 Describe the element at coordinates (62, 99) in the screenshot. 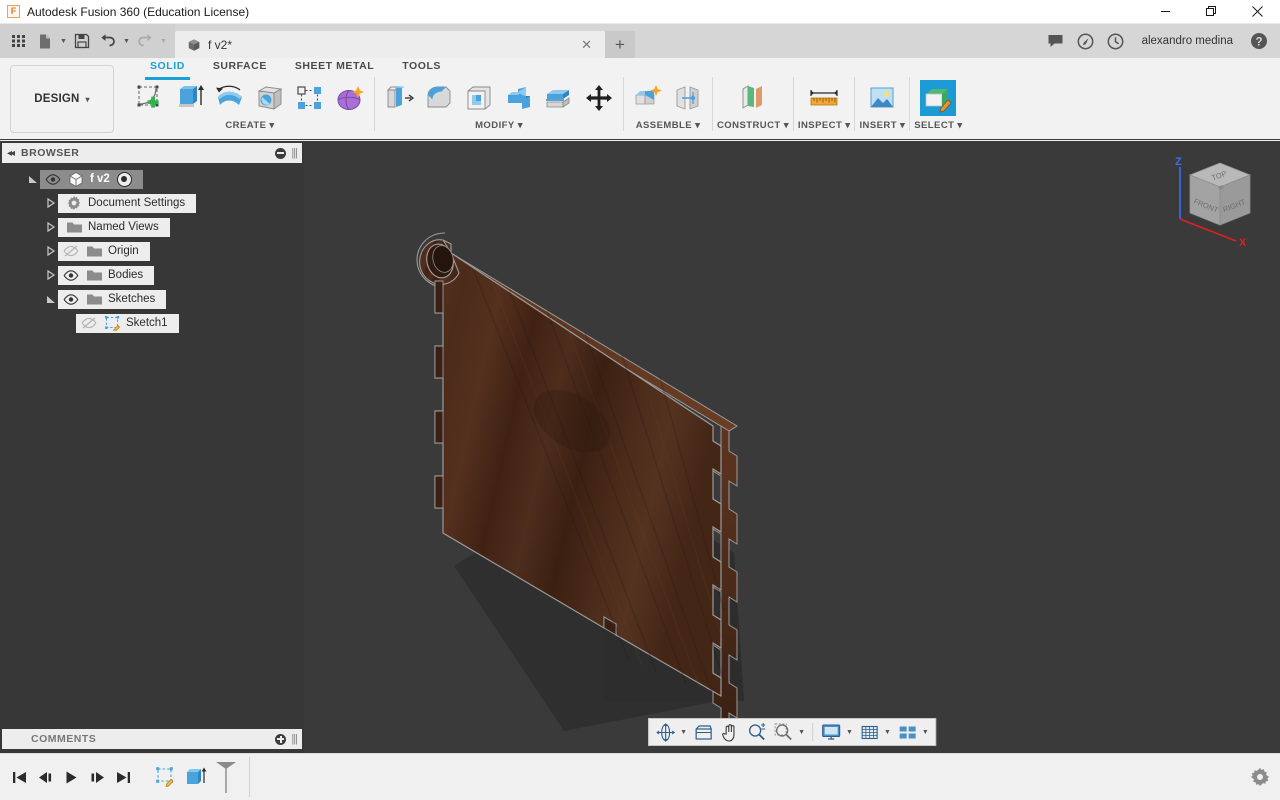

I see `workspace-switcher-button: DESIGN ▾` at that location.